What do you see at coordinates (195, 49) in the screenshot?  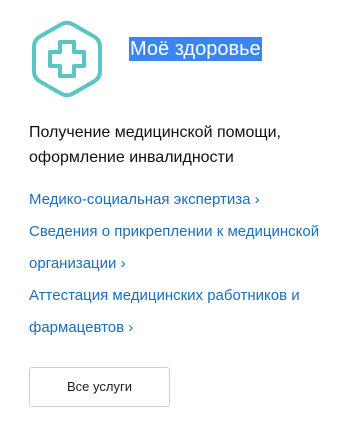 I see `category-title: Моё здоровье` at bounding box center [195, 49].